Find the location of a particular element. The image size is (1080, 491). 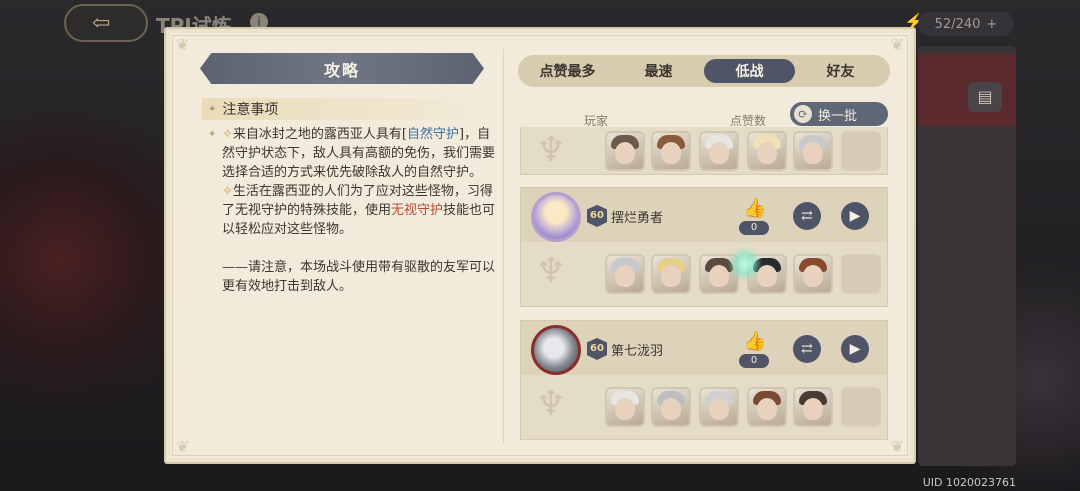

stamina-counter: 52/240 + is located at coordinates (966, 24).